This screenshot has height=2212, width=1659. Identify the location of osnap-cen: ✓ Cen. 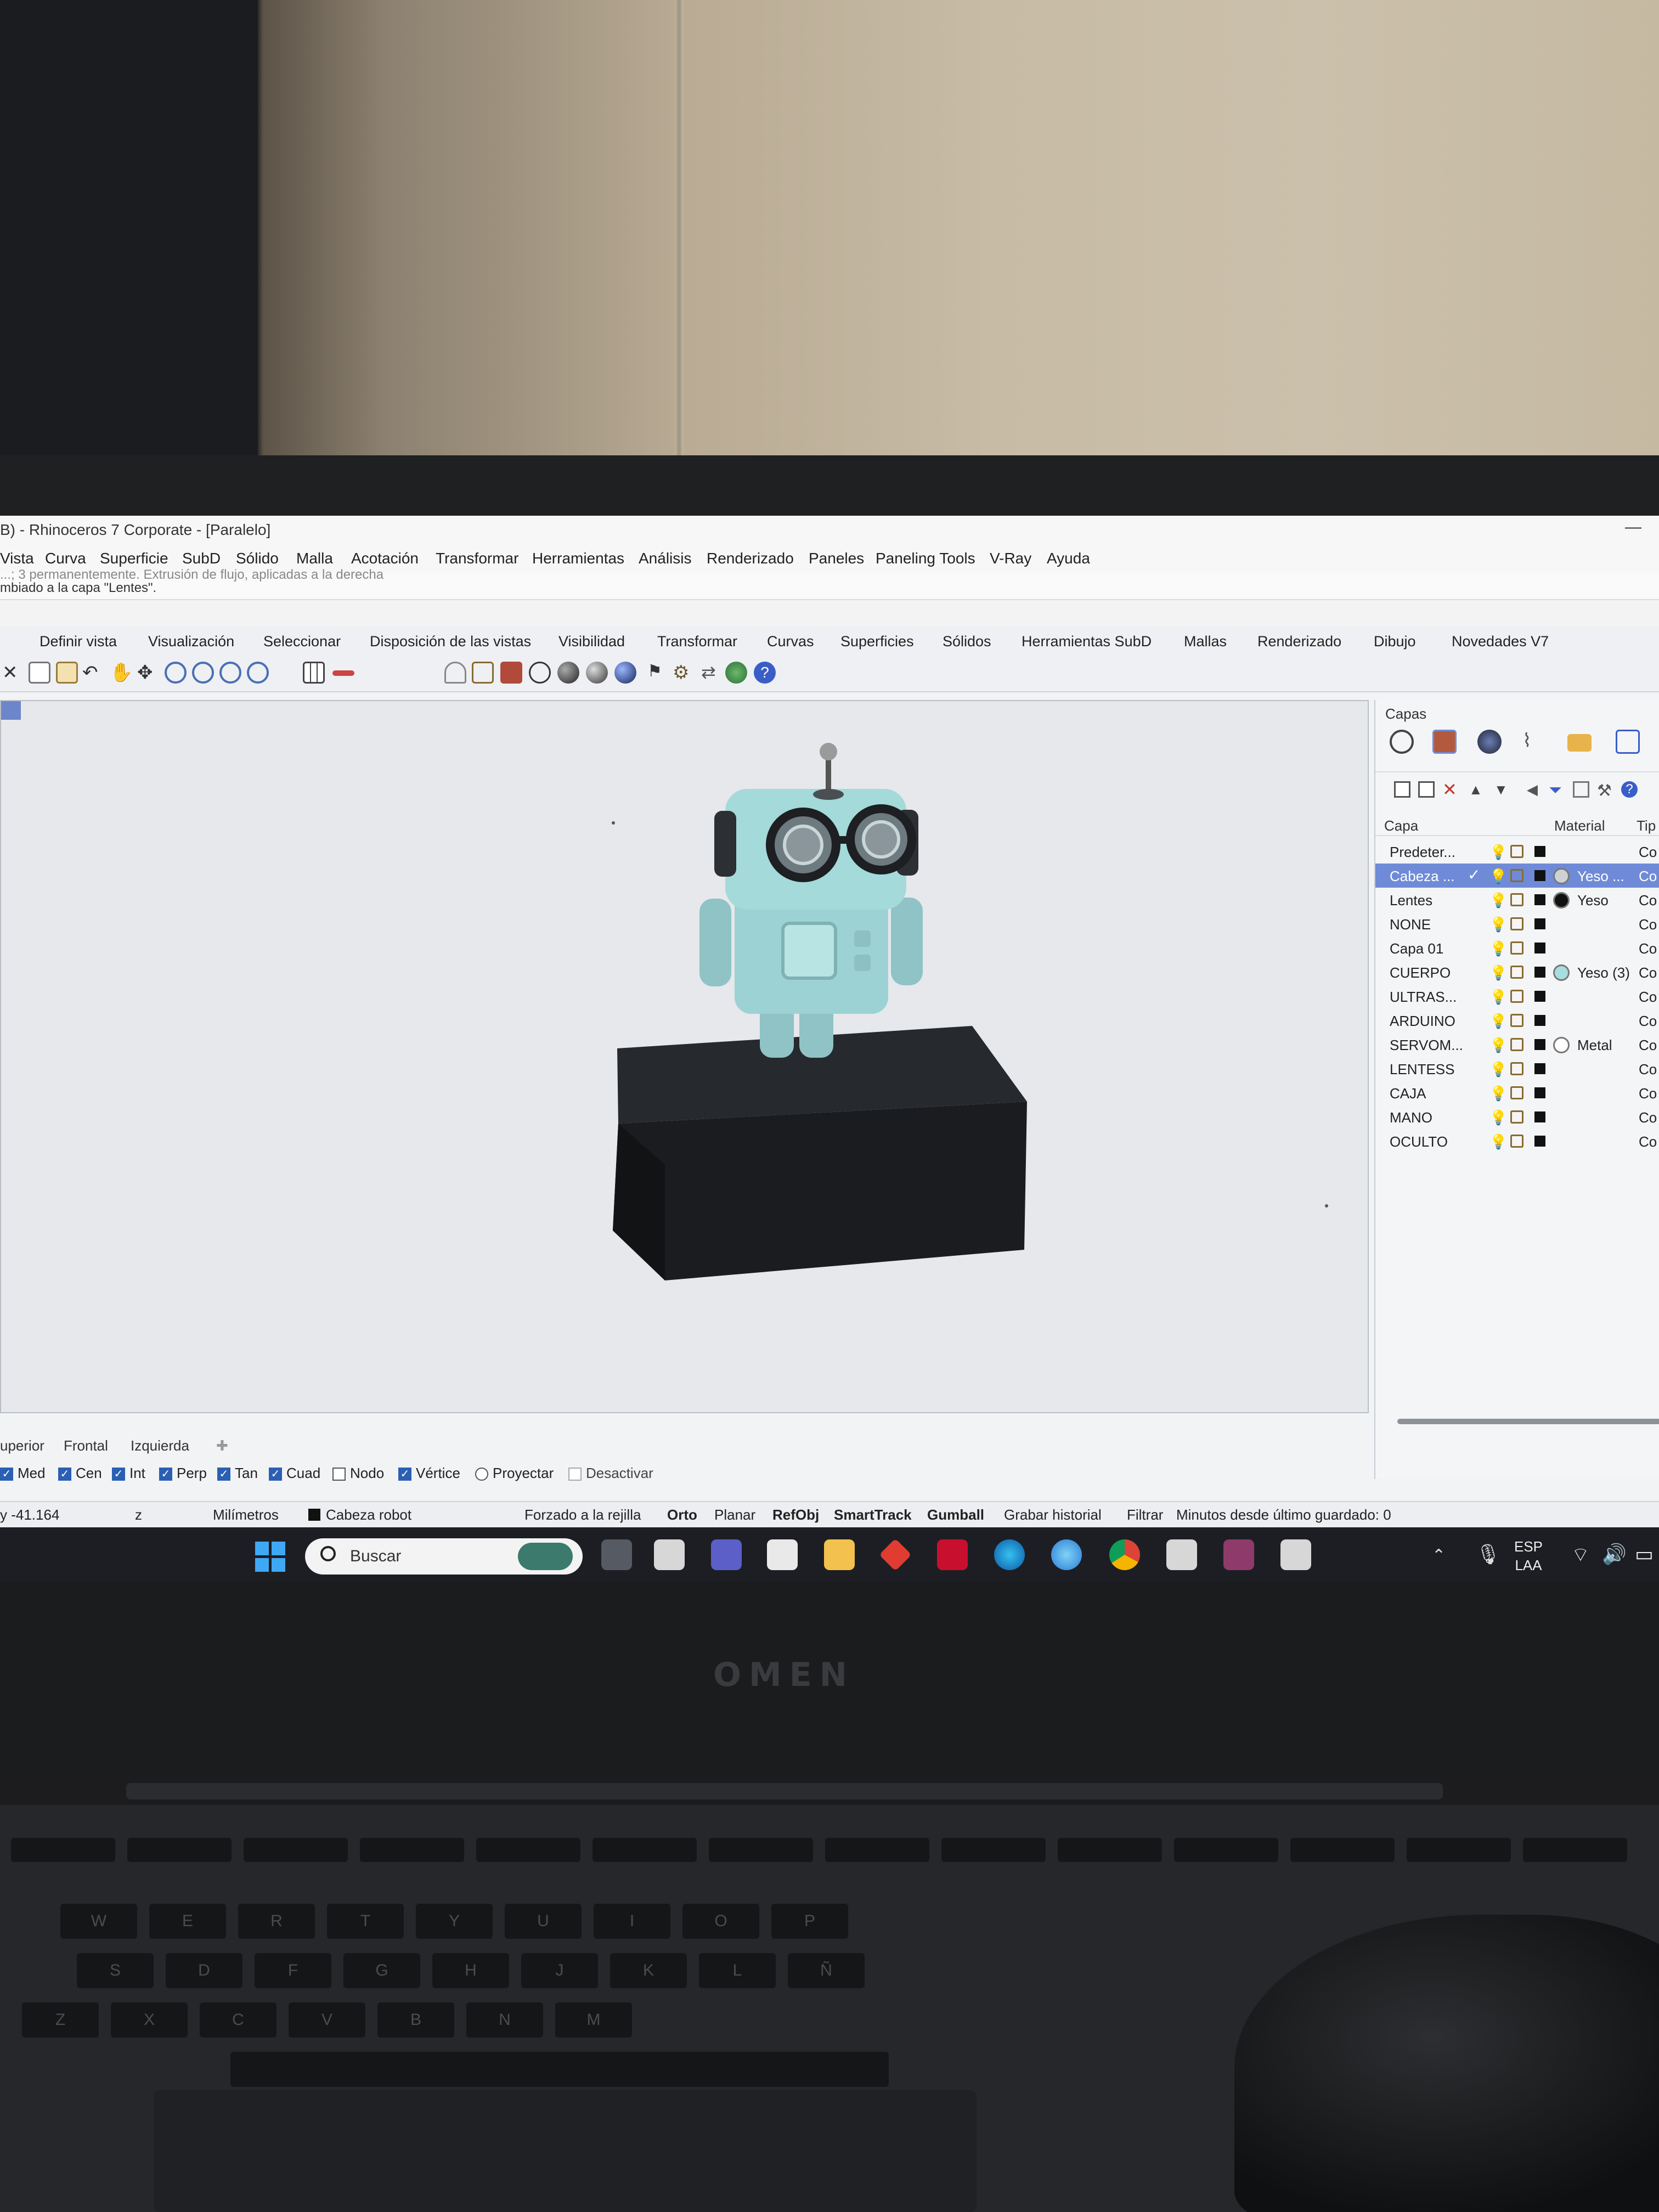
(80, 1473).